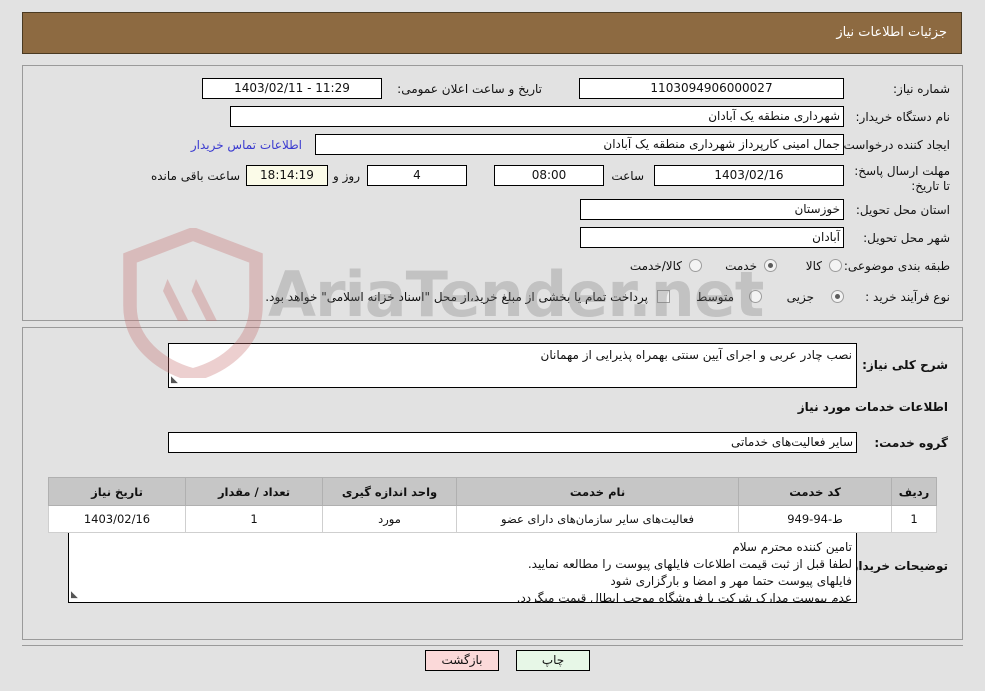 The width and height of the screenshot is (985, 691). What do you see at coordinates (712, 209) in the screenshot?
I see `province-value: خوزستان` at bounding box center [712, 209].